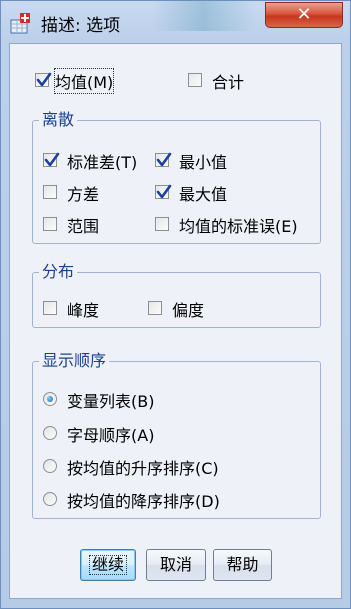 The height and width of the screenshot is (609, 351). I want to click on minimum-check-box, so click(163, 159).